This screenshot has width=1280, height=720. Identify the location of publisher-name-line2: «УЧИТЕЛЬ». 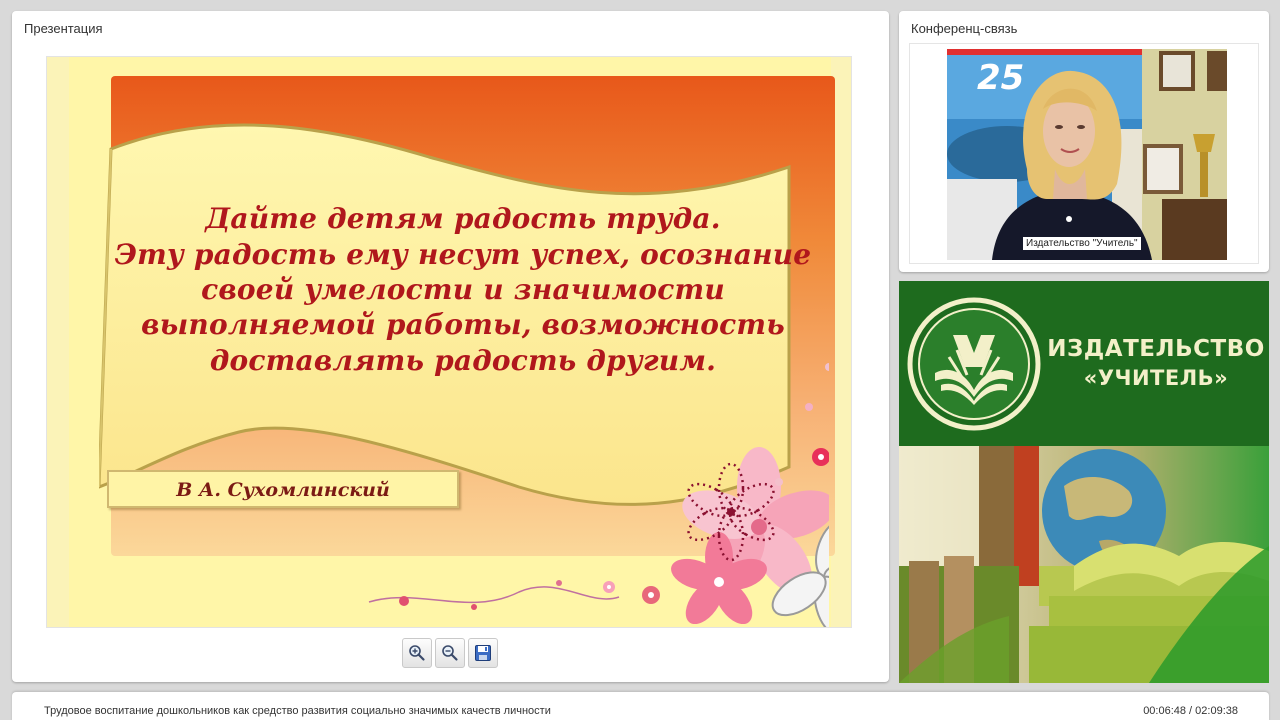
(1156, 378).